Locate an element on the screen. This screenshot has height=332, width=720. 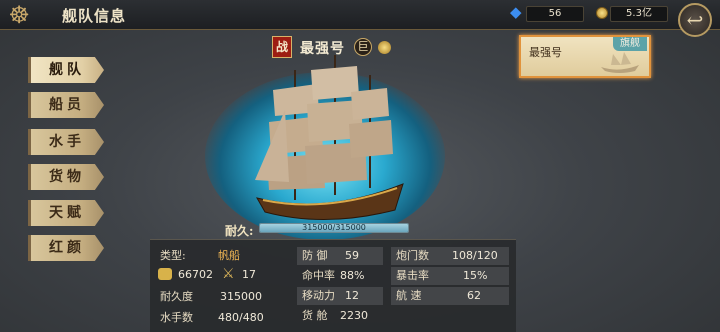
nav-fleet: 舰队 is located at coordinates (66, 70).